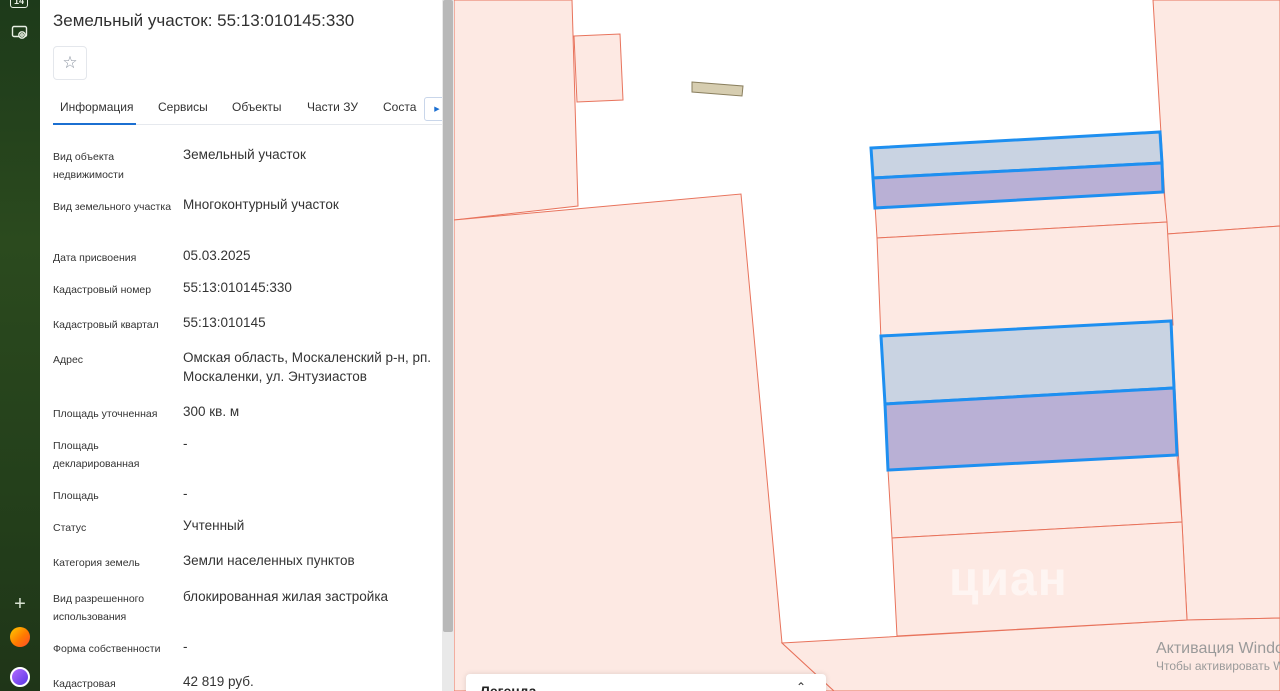 Image resolution: width=1280 pixels, height=691 pixels. I want to click on active-tab-indicator, so click(94, 124).